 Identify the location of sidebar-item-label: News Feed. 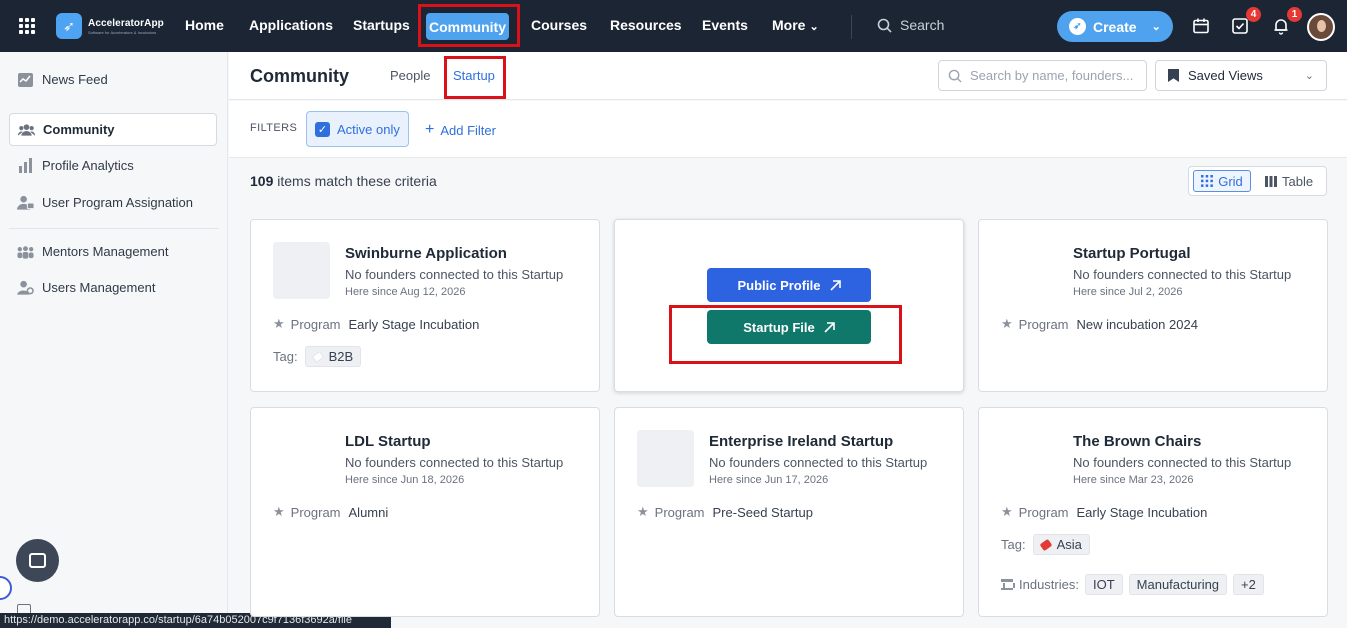
(75, 79).